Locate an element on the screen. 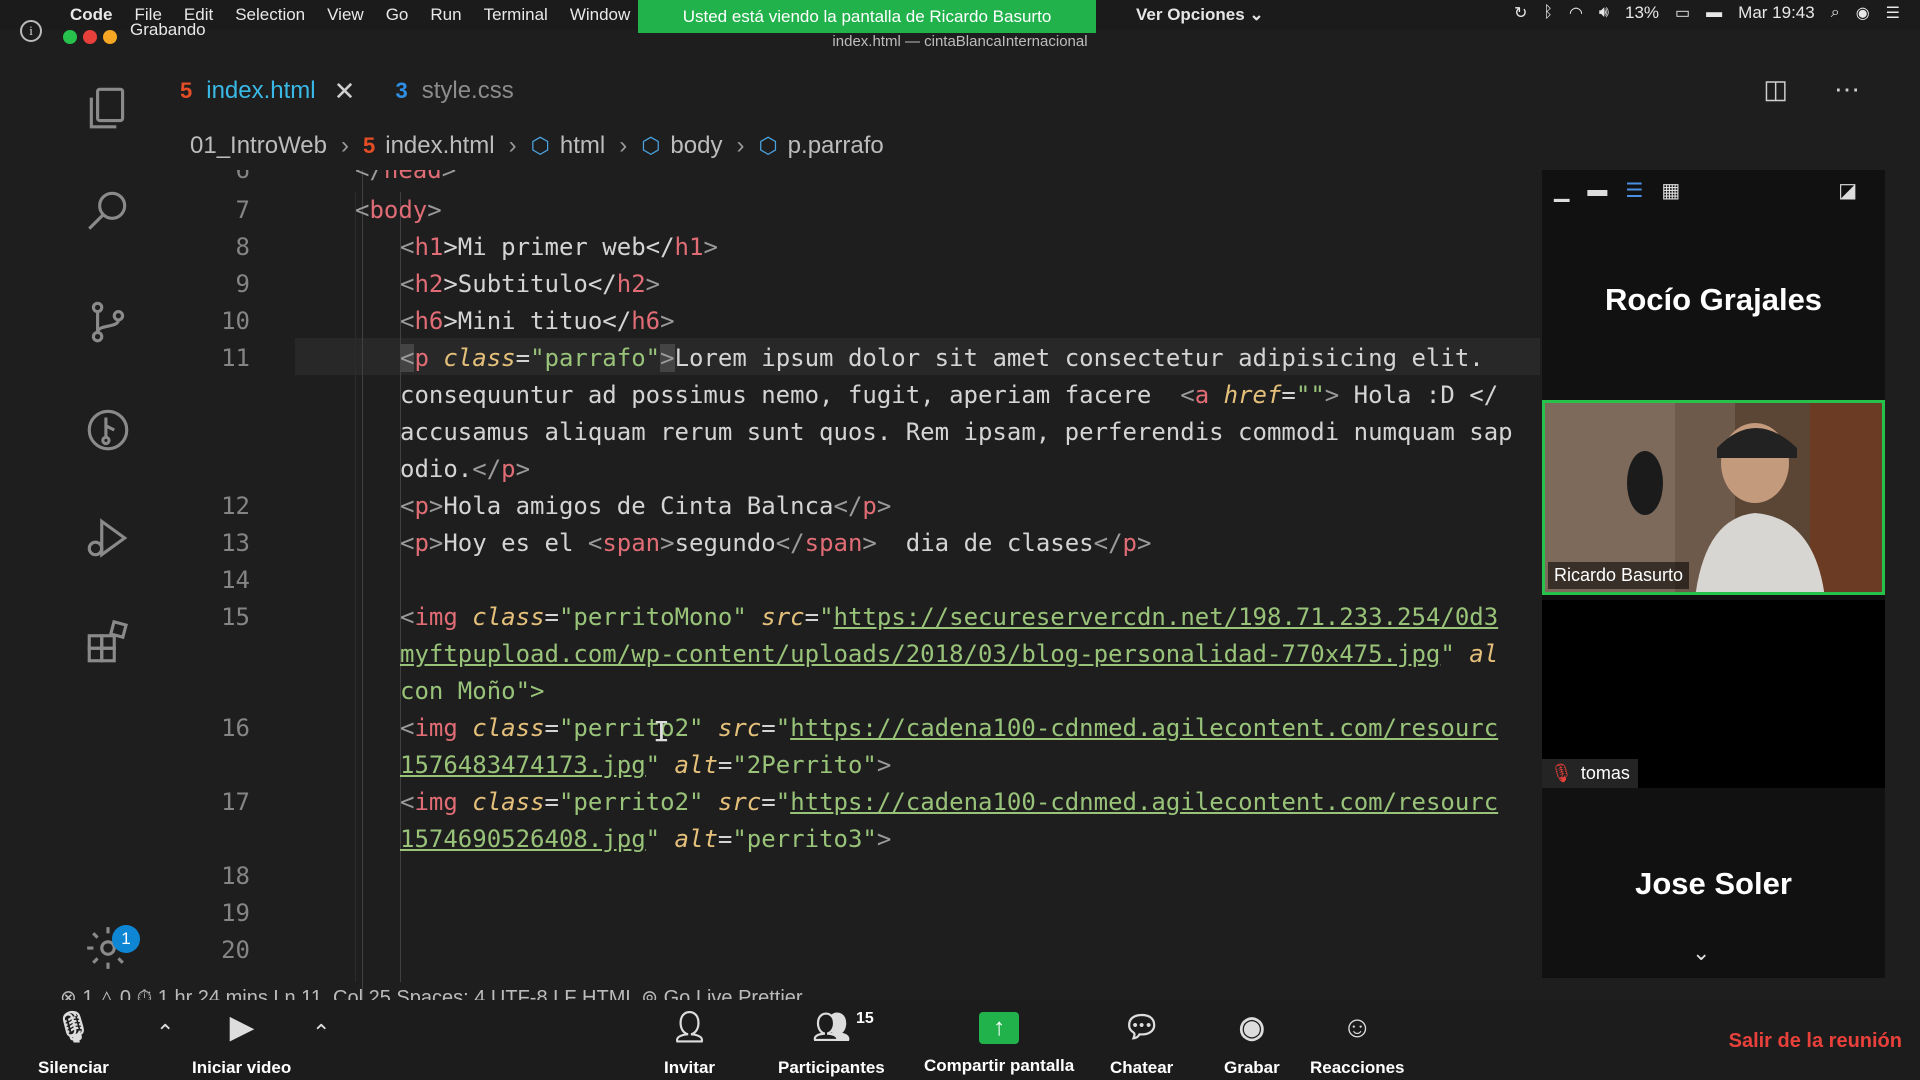 This screenshot has width=1920, height=1080. invite-button: 👤︎ Invitar is located at coordinates (689, 1044).